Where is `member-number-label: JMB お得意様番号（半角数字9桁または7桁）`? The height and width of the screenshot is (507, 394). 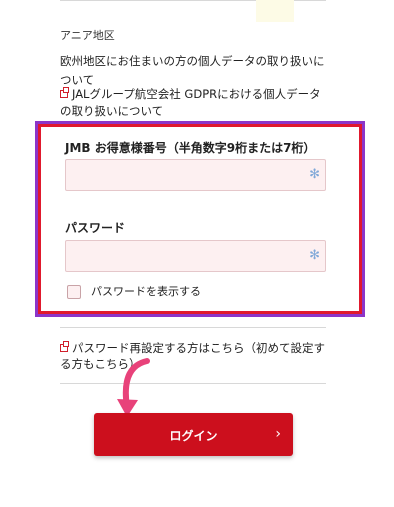
member-number-label: JMB お得意様番号（半角数字9桁または7桁） is located at coordinates (190, 148).